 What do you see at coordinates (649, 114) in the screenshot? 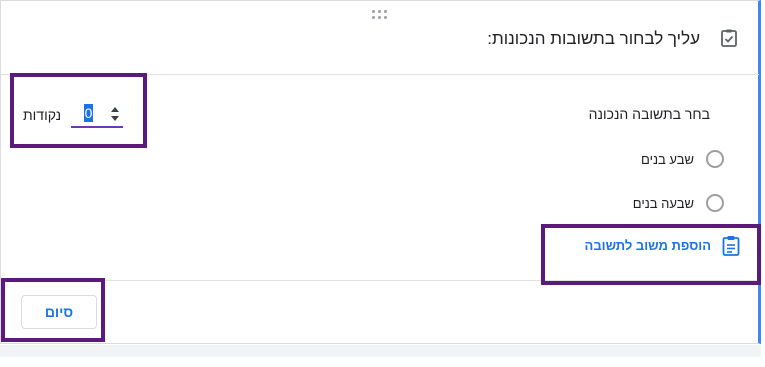
I see `answer-section-label: בחר בתשובה הנכונה` at bounding box center [649, 114].